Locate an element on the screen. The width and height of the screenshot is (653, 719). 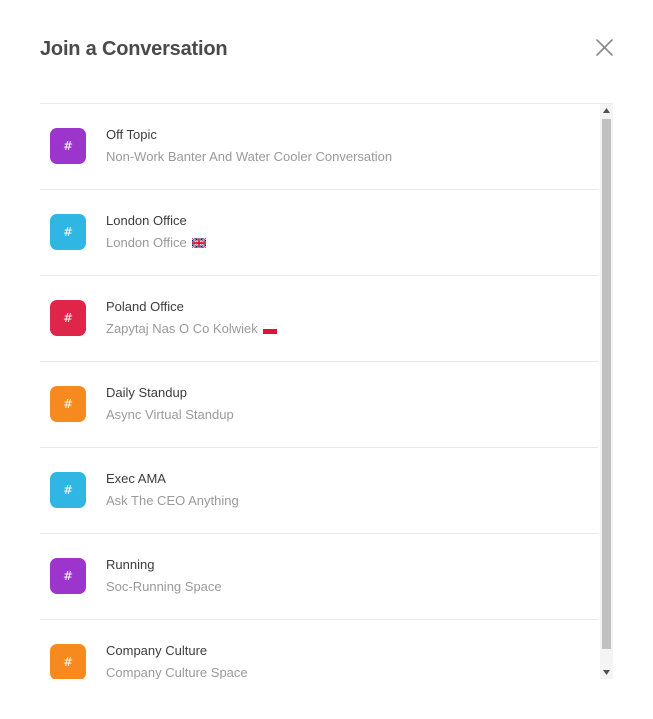
channel-description: Company Culture Space is located at coordinates (177, 672).